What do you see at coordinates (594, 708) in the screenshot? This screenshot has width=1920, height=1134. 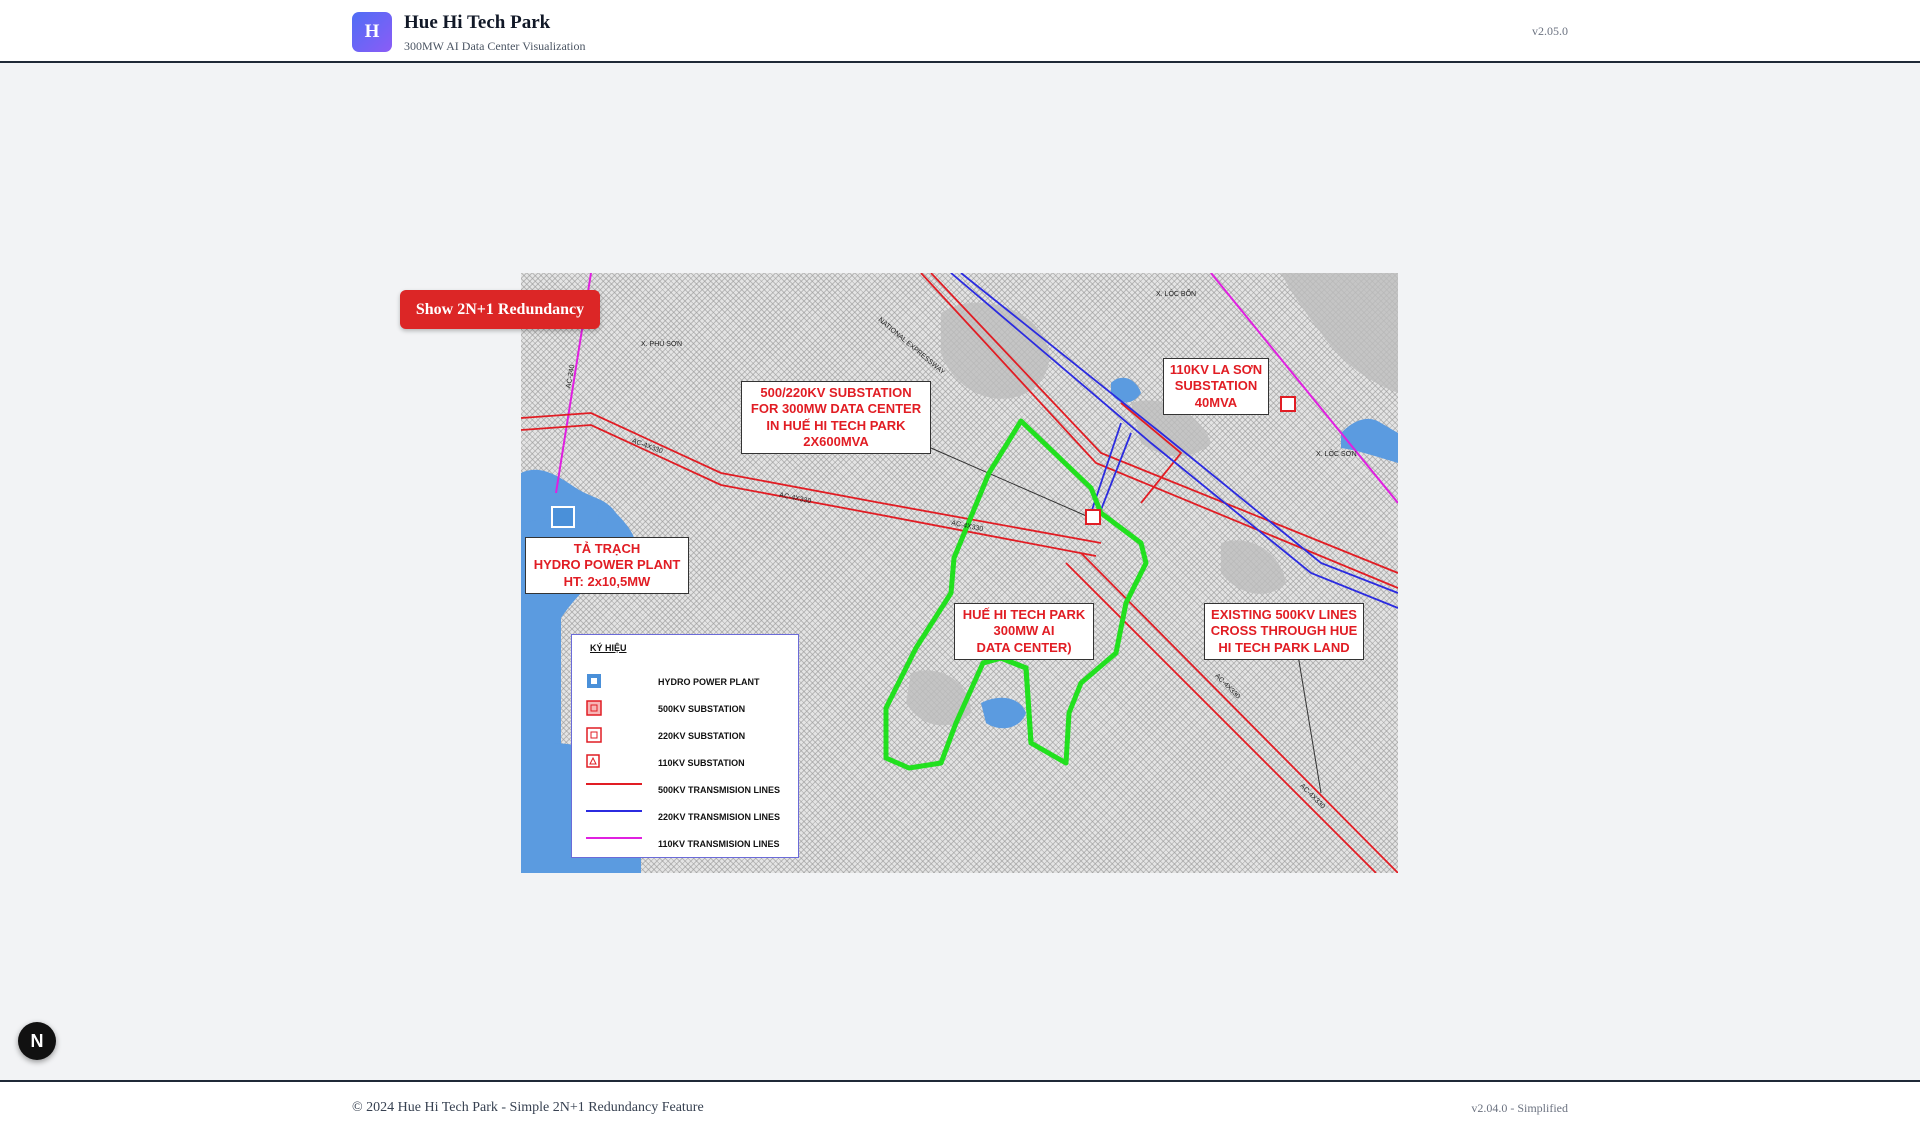 I see `substation-500-icon` at bounding box center [594, 708].